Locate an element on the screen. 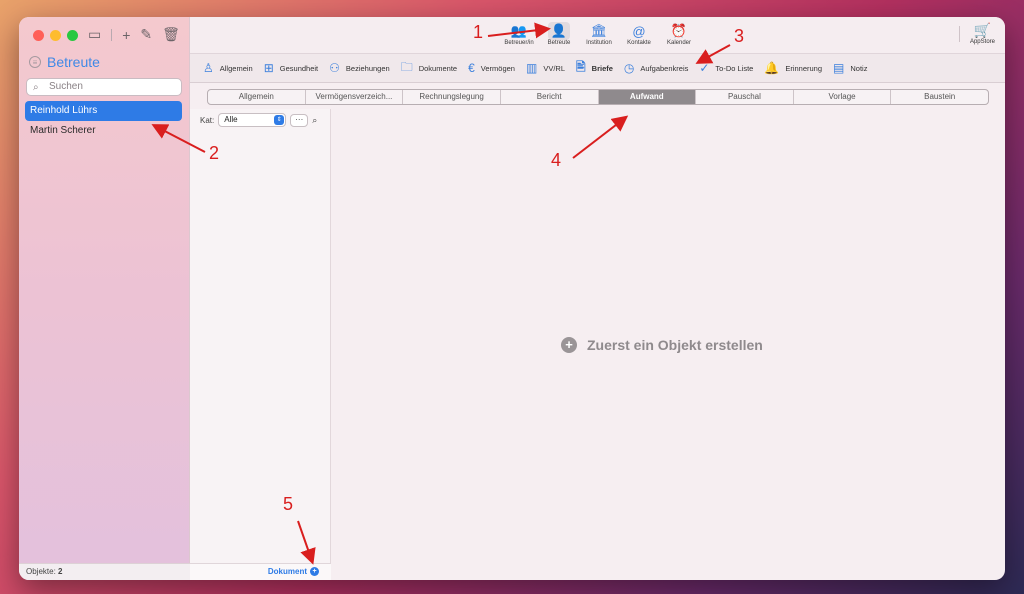  document-list-pane: Kat: Alle ⇕ ··· ⌕ Dokument + is located at coordinates (260, 344).